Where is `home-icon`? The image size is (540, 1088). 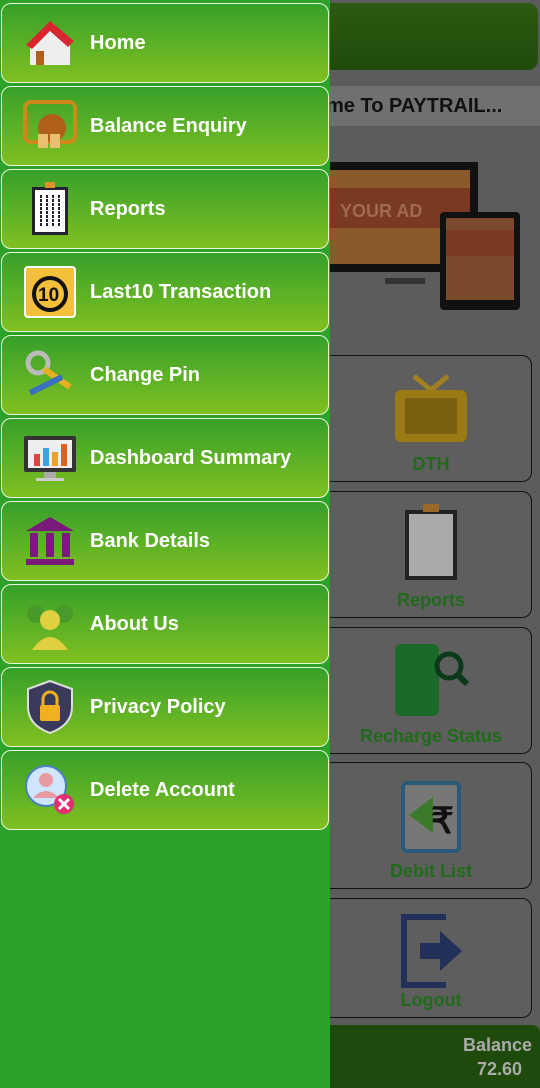
home-icon is located at coordinates (50, 43).